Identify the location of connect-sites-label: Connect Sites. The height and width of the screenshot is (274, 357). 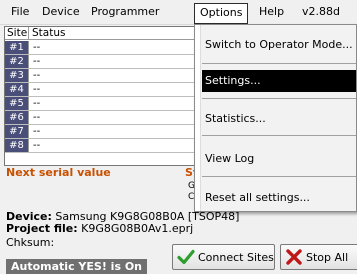
(236, 257).